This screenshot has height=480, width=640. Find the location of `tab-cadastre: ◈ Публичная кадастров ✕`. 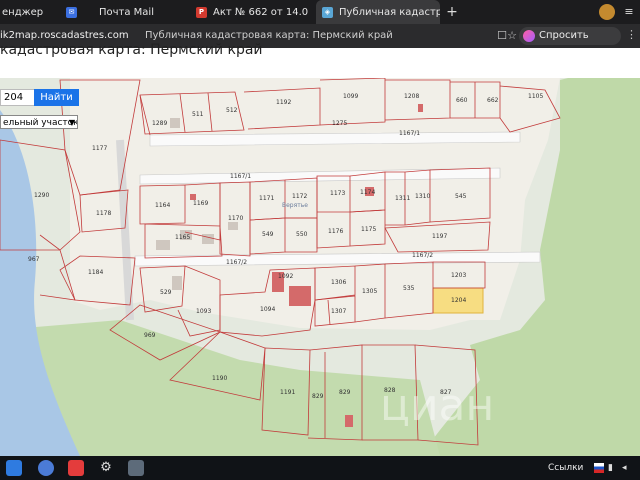

tab-cadastre: ◈ Публичная кадастров ✕ is located at coordinates (378, 12).